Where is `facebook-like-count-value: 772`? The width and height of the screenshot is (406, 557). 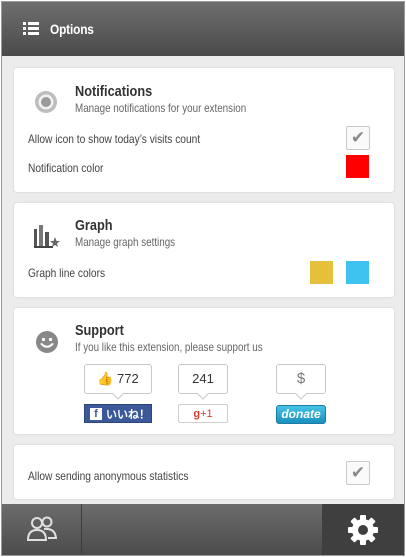 facebook-like-count-value: 772 is located at coordinates (128, 378).